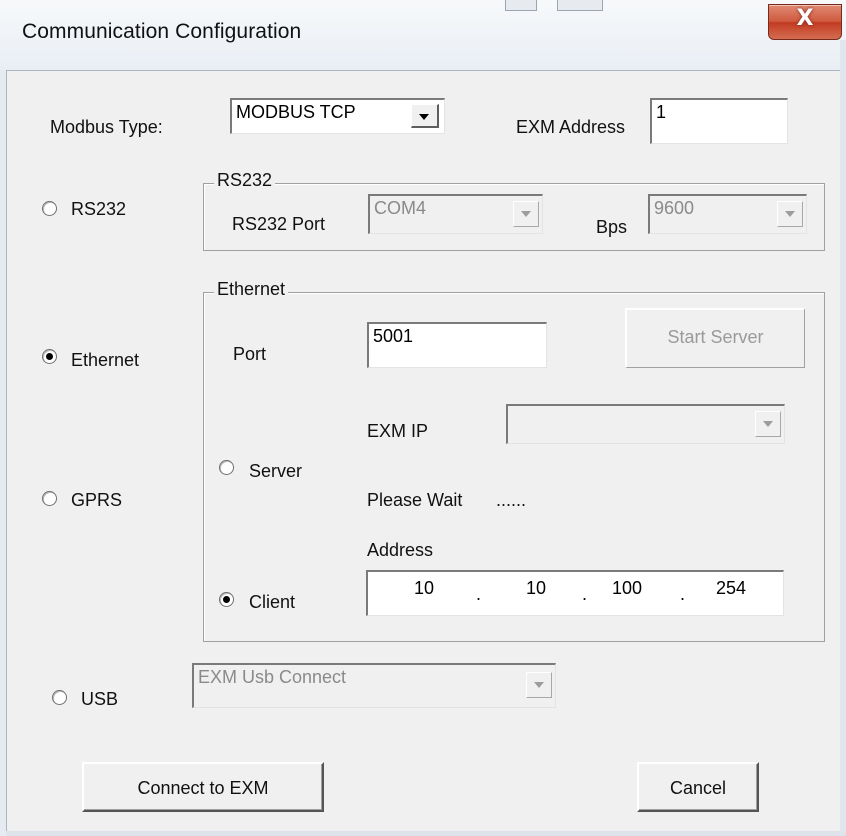 Image resolution: width=846 pixels, height=836 pixels. Describe the element at coordinates (423, 35) in the screenshot. I see `title-bar: Communication Configuration X` at that location.